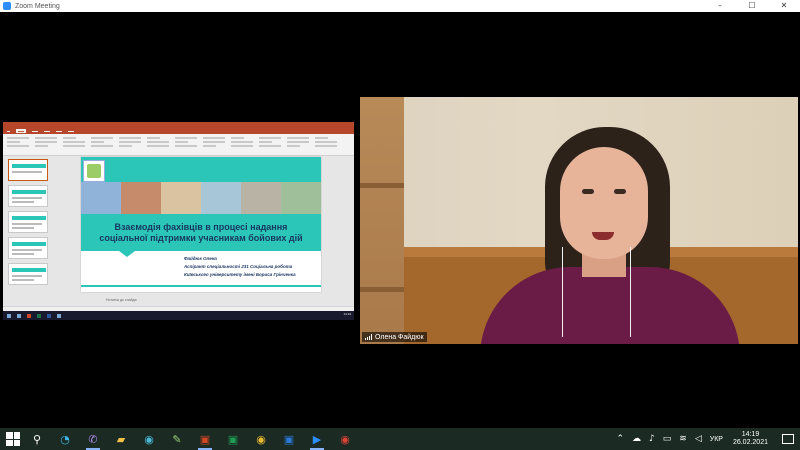 The image size is (800, 450). Describe the element at coordinates (177, 439) in the screenshot. I see `paint-icon: ✎` at that location.